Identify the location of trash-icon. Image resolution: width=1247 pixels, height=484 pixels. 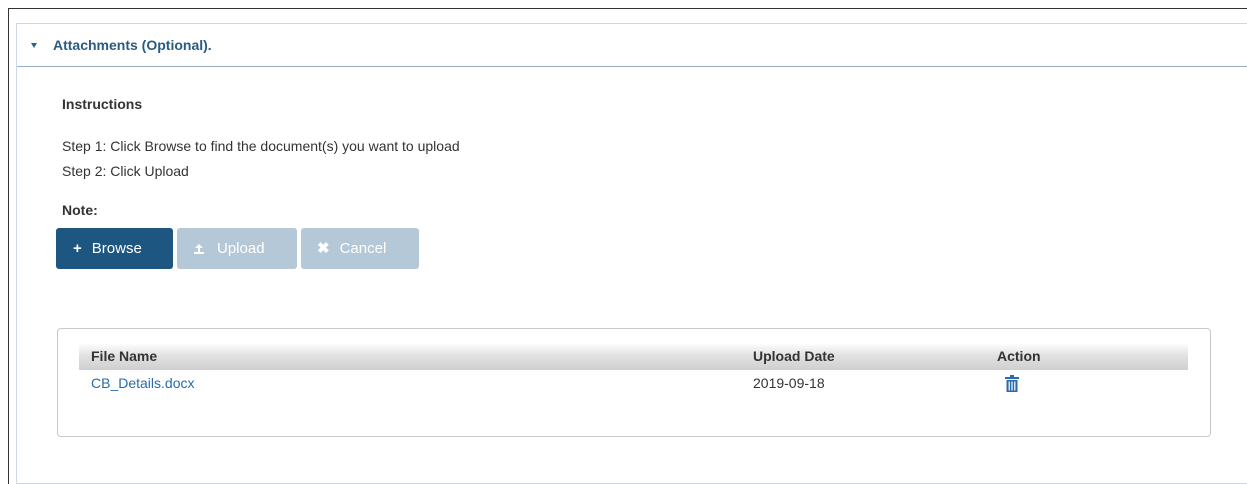
(1012, 383).